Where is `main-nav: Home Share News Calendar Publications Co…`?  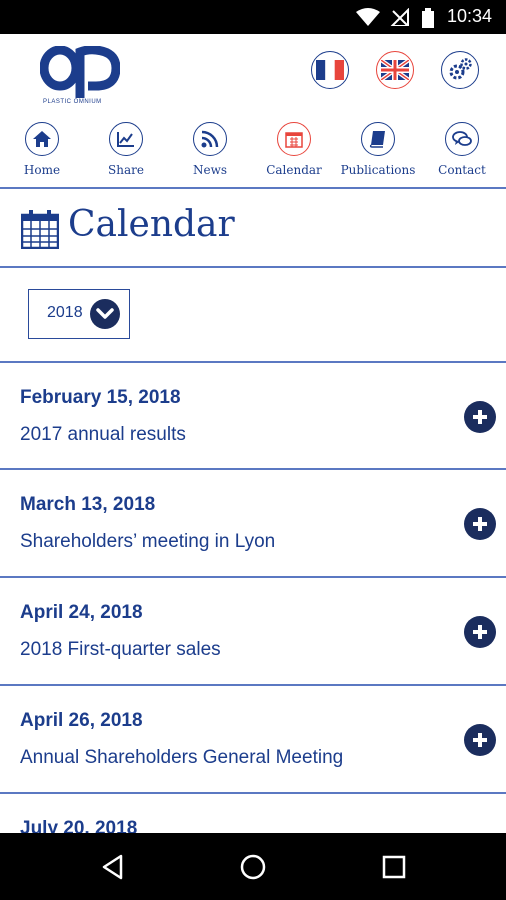 main-nav: Home Share News Calendar Publications Co… is located at coordinates (253, 151).